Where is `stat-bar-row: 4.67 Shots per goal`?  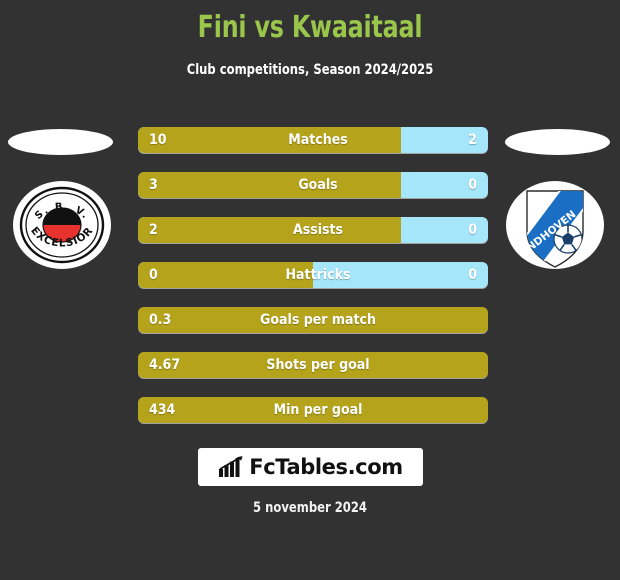 stat-bar-row: 4.67 Shots per goal is located at coordinates (313, 365).